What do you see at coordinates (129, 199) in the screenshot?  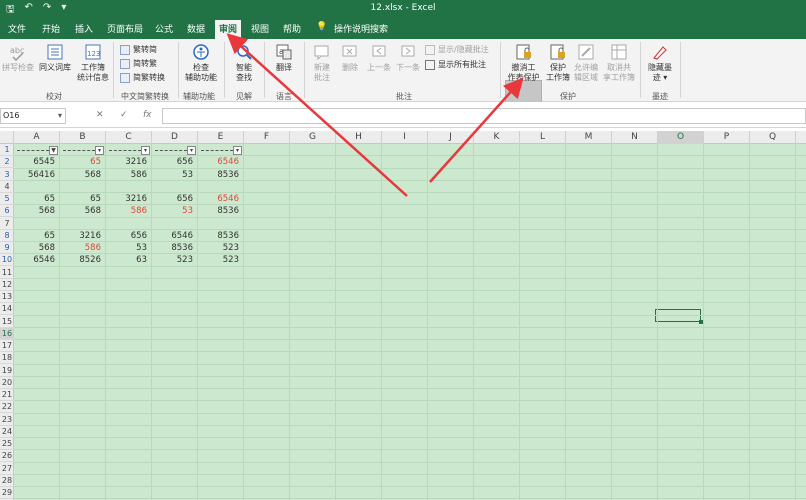 I see `cell-C5: 3216` at bounding box center [129, 199].